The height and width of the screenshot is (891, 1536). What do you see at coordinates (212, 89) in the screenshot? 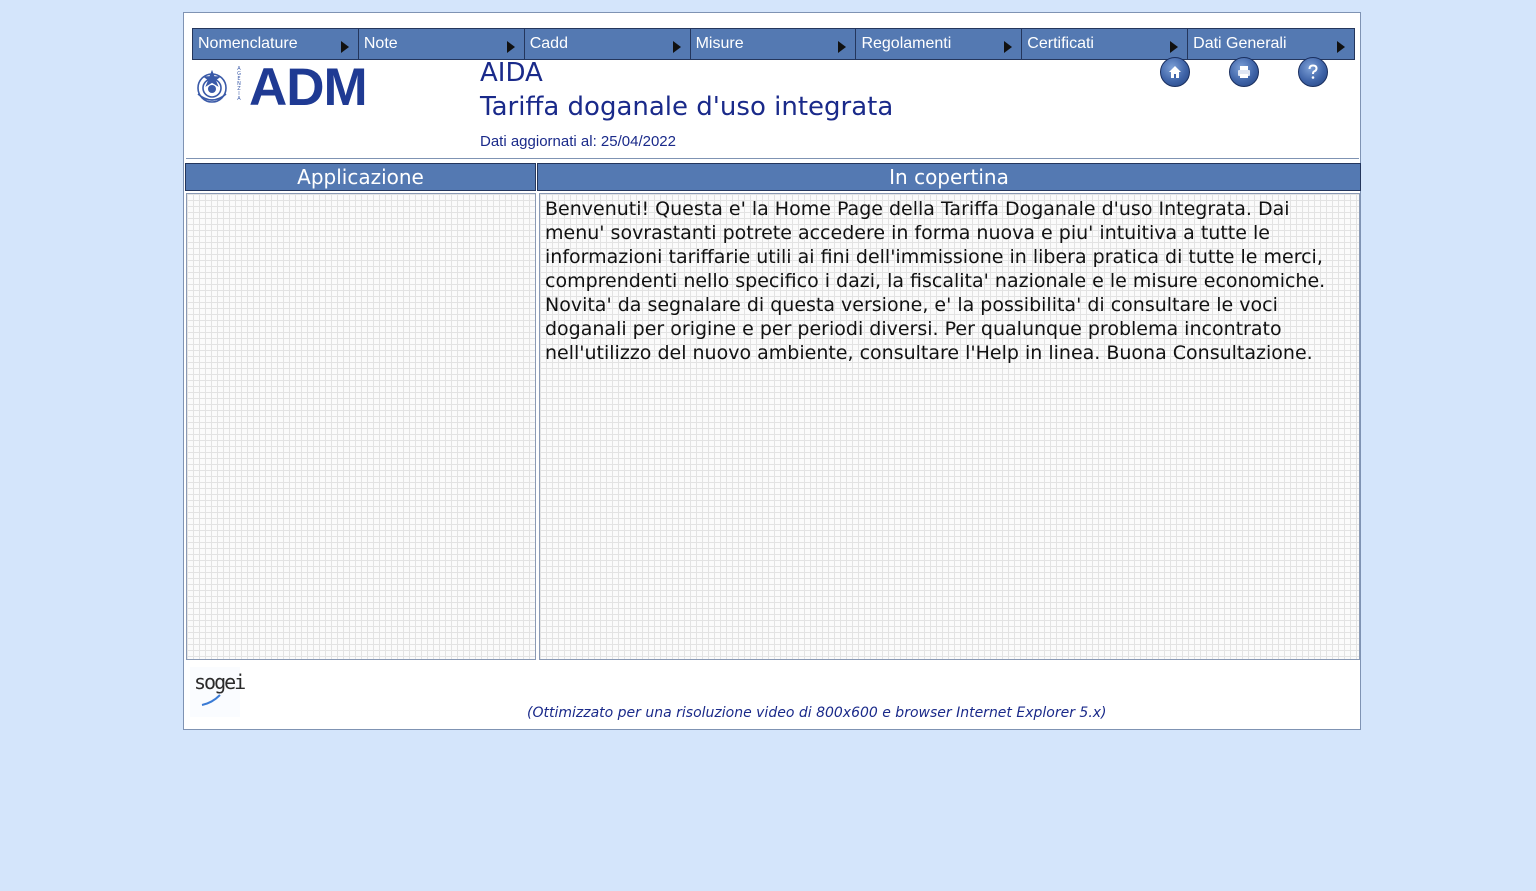
I see `republic-emblem-icon` at bounding box center [212, 89].